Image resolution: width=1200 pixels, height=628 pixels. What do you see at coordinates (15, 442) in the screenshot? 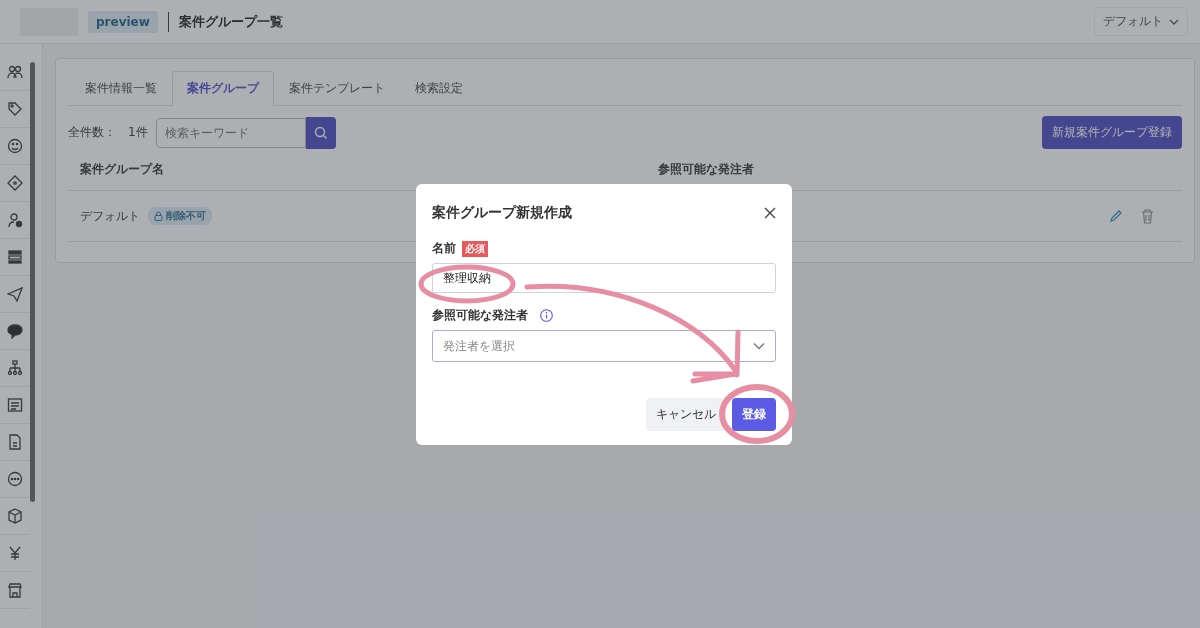
I see `doc-icon` at bounding box center [15, 442].